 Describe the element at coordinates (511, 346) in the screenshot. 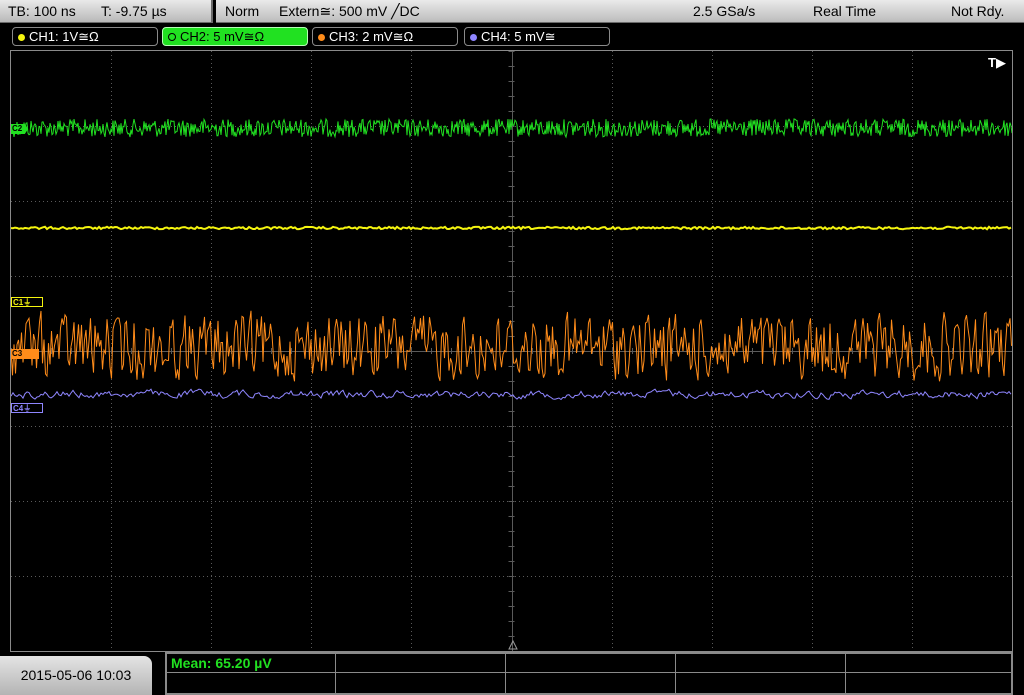

I see `ch3-waveform` at that location.